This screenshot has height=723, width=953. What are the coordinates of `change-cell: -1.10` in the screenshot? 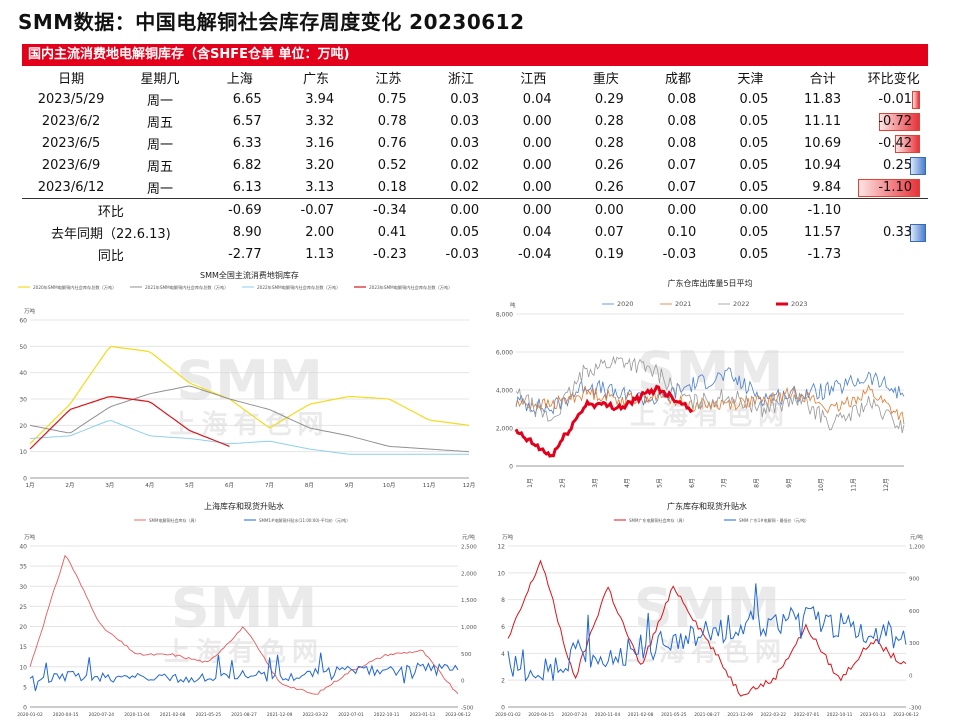 It's located at (893, 187).